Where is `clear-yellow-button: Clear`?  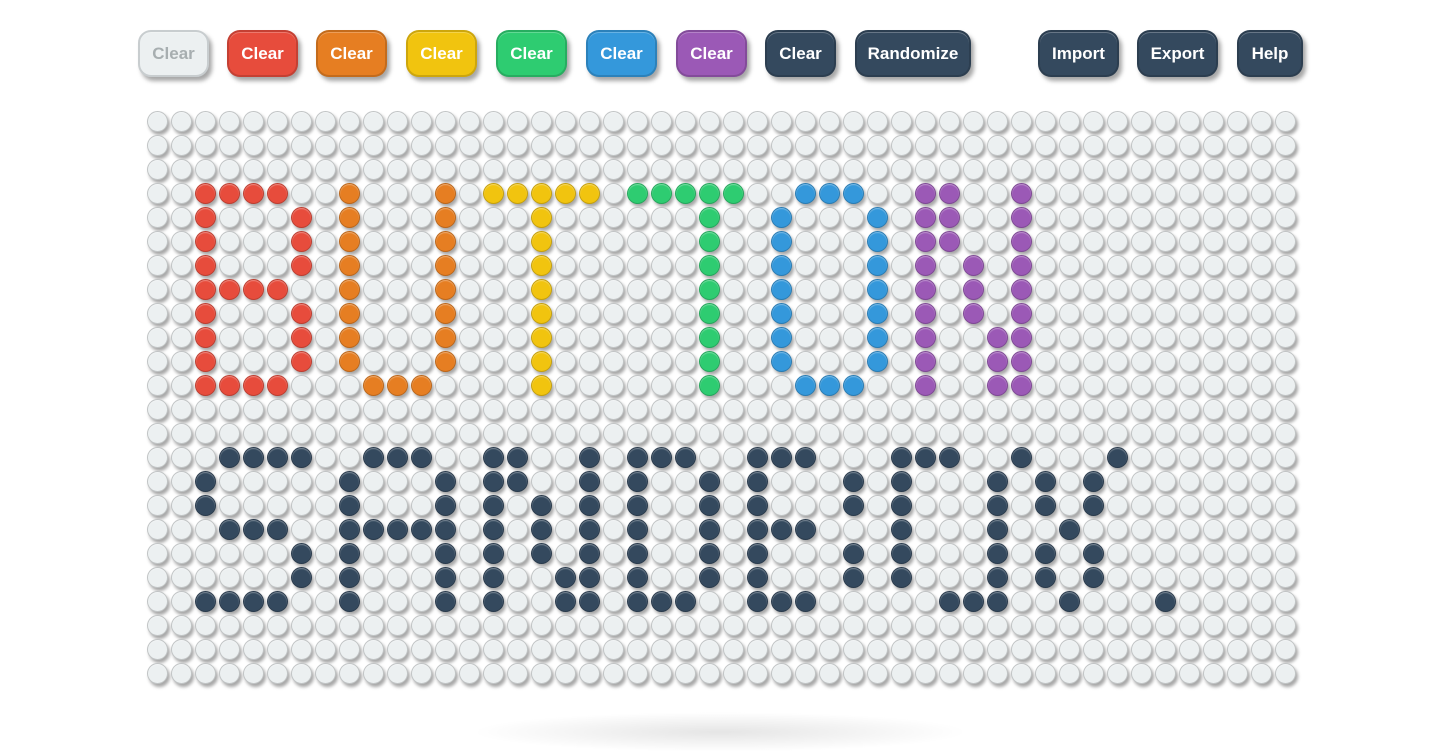 clear-yellow-button: Clear is located at coordinates (441, 53).